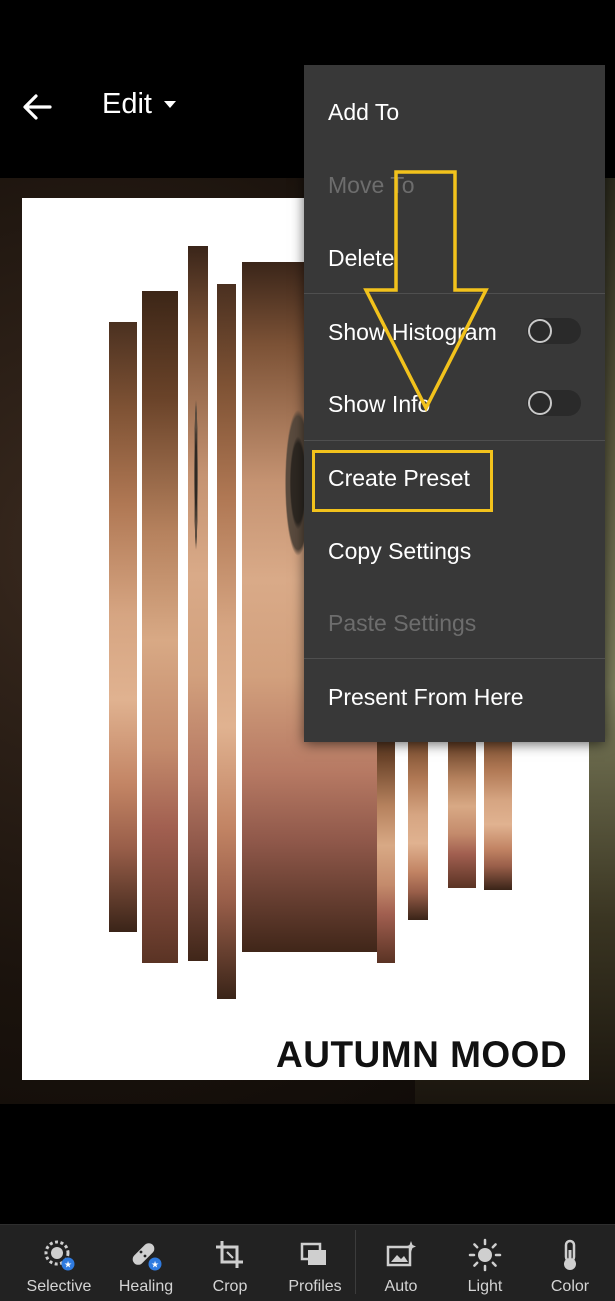 This screenshot has width=615, height=1301. I want to click on tool-profiles: Profiles, so click(315, 1263).